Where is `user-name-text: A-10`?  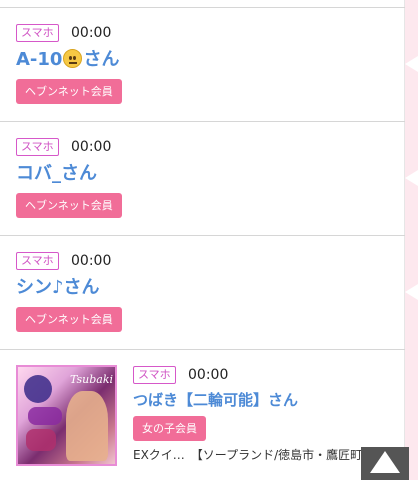 user-name-text: A-10 is located at coordinates (39, 59).